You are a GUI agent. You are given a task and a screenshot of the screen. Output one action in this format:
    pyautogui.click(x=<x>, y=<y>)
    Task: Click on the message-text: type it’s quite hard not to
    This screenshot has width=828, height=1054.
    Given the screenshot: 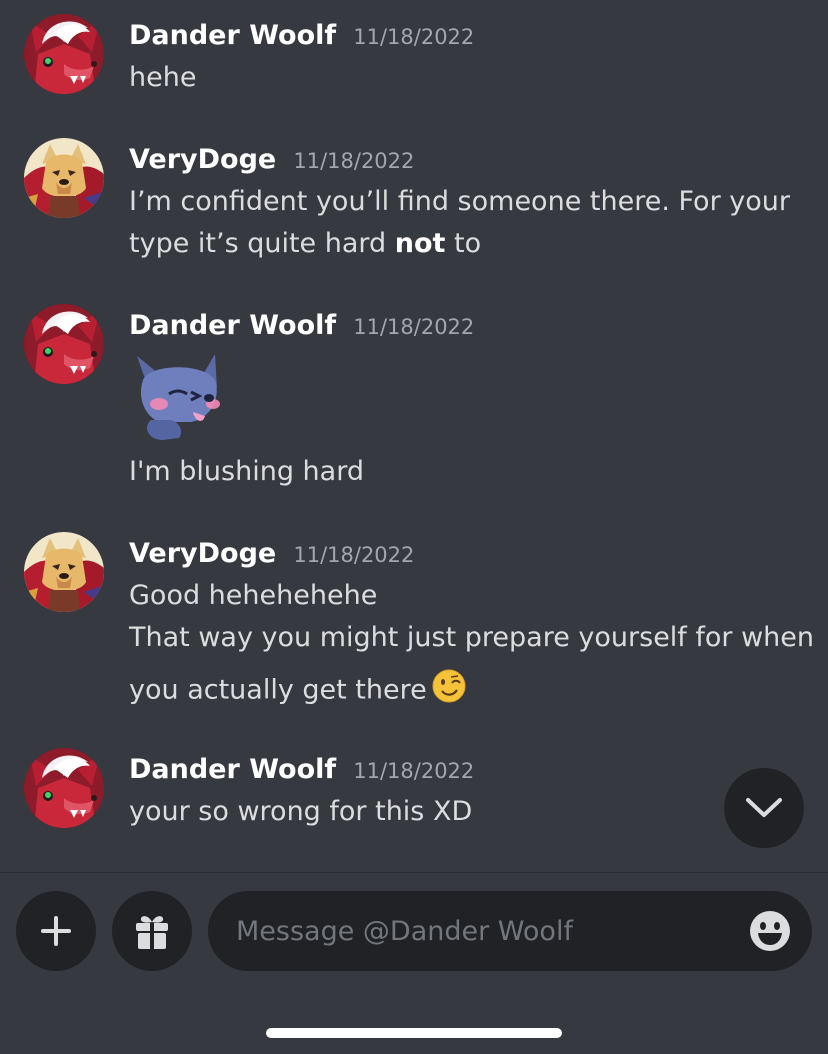 What is the action you would take?
    pyautogui.click(x=305, y=244)
    